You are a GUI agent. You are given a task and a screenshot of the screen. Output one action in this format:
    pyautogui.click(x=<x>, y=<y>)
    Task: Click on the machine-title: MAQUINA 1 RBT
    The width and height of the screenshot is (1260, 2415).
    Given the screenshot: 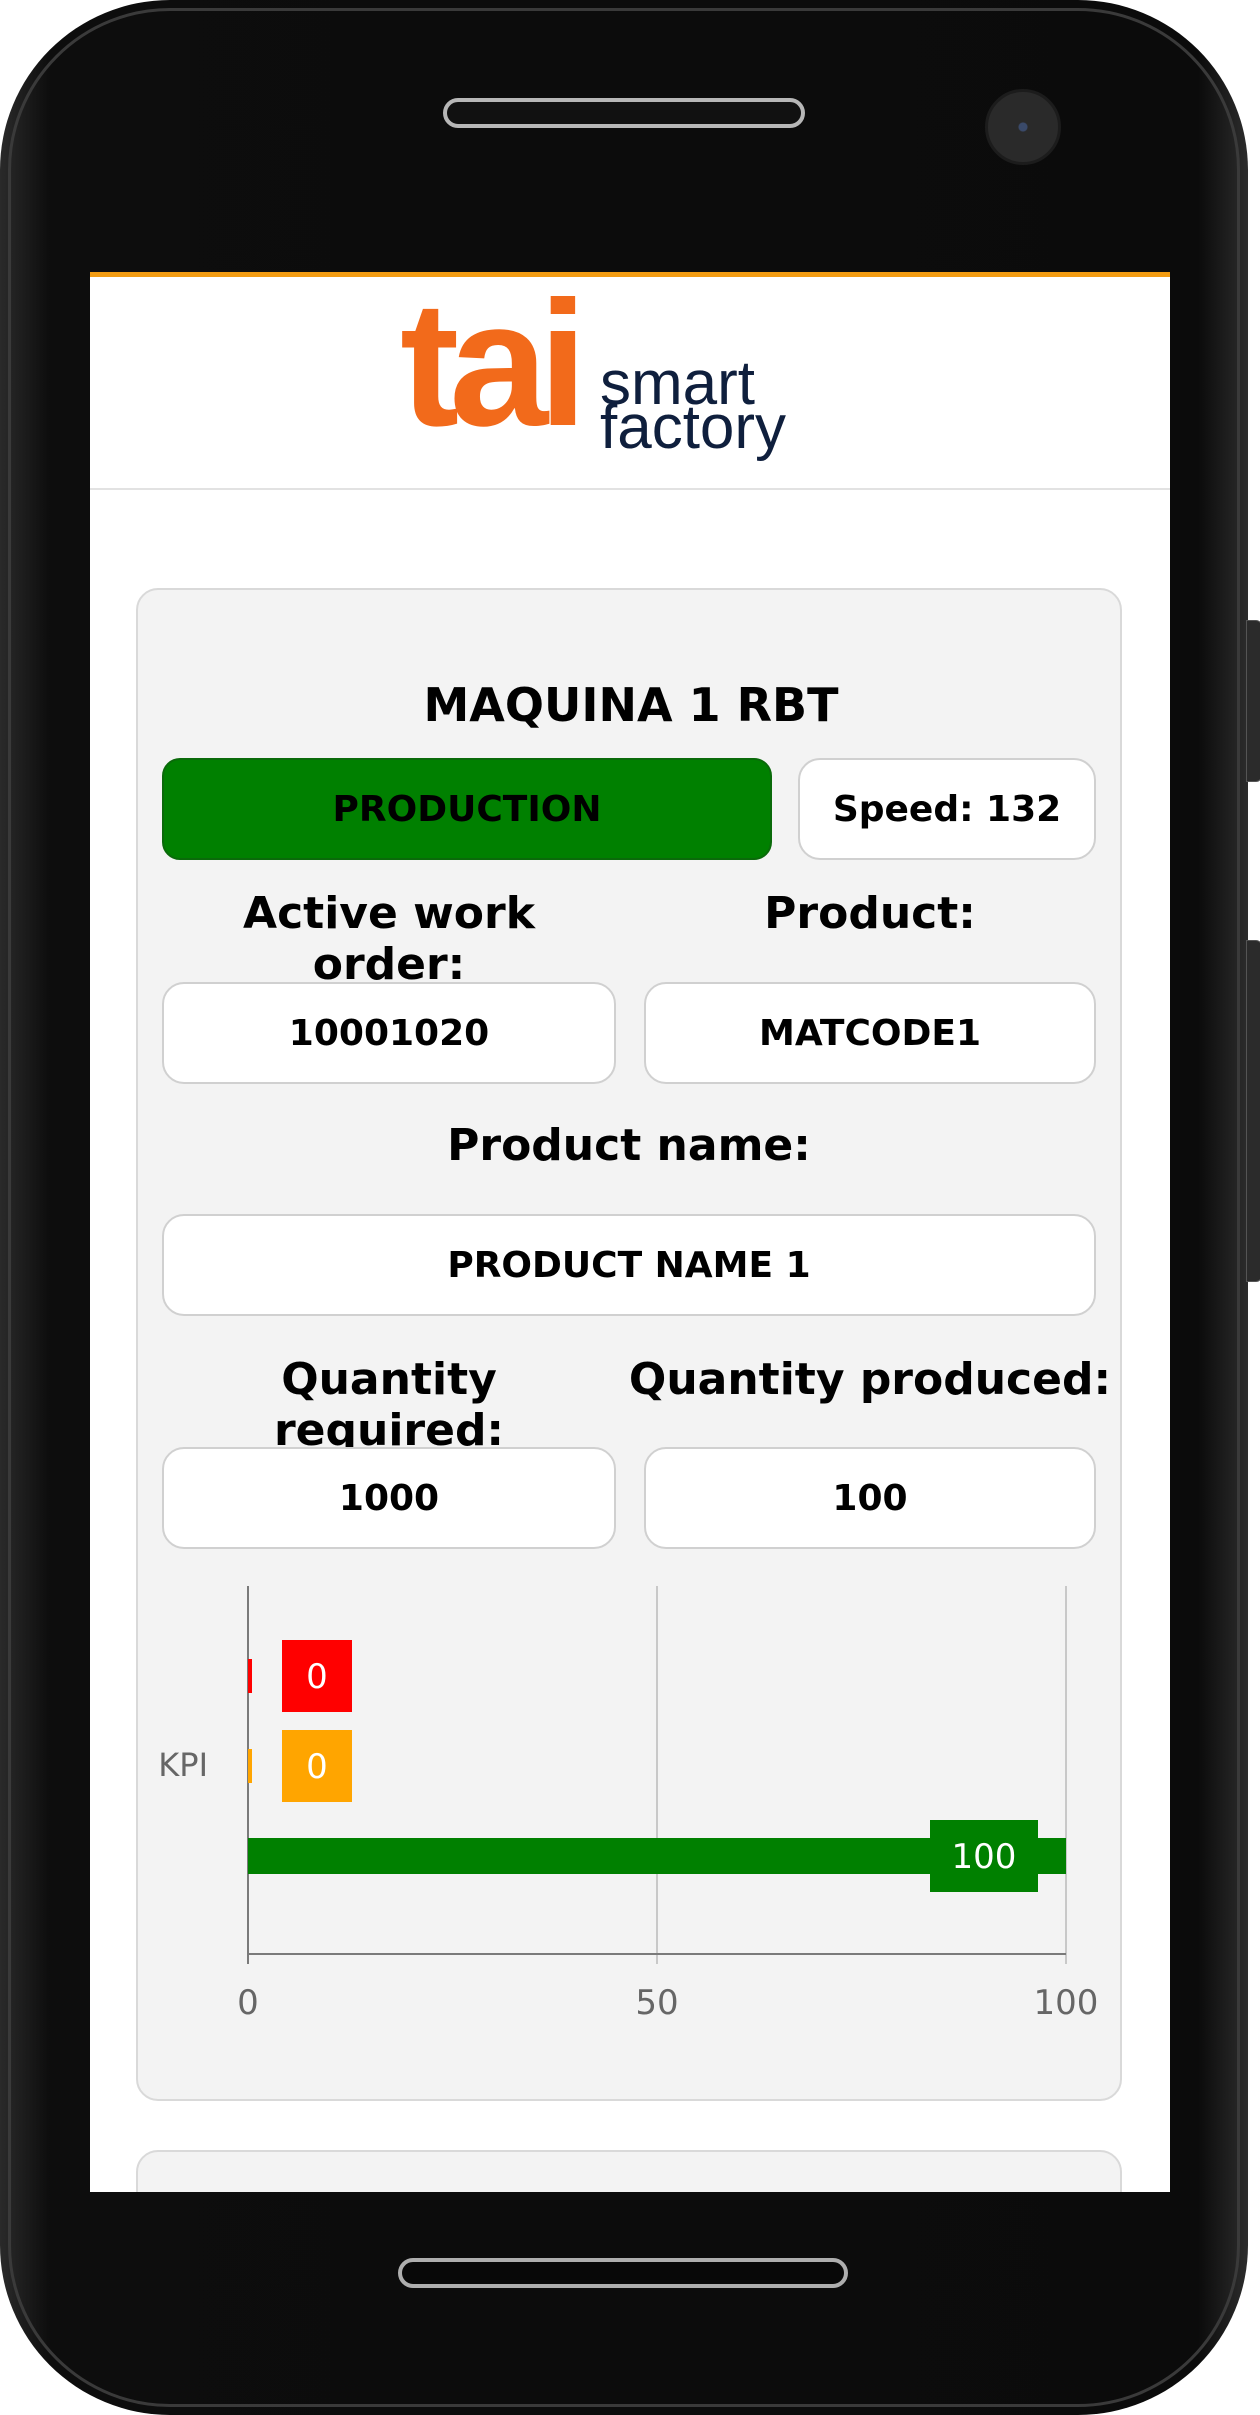 What is the action you would take?
    pyautogui.click(x=631, y=705)
    